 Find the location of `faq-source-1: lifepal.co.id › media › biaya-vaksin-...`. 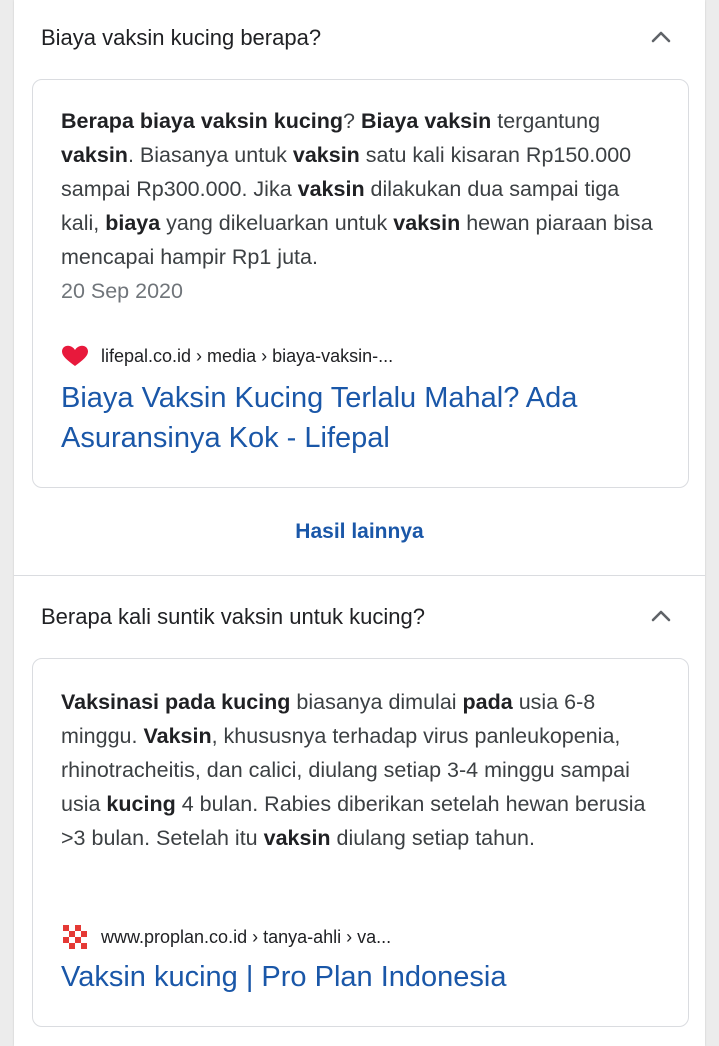

faq-source-1: lifepal.co.id › media › biaya-vaksin-... is located at coordinates (227, 356).